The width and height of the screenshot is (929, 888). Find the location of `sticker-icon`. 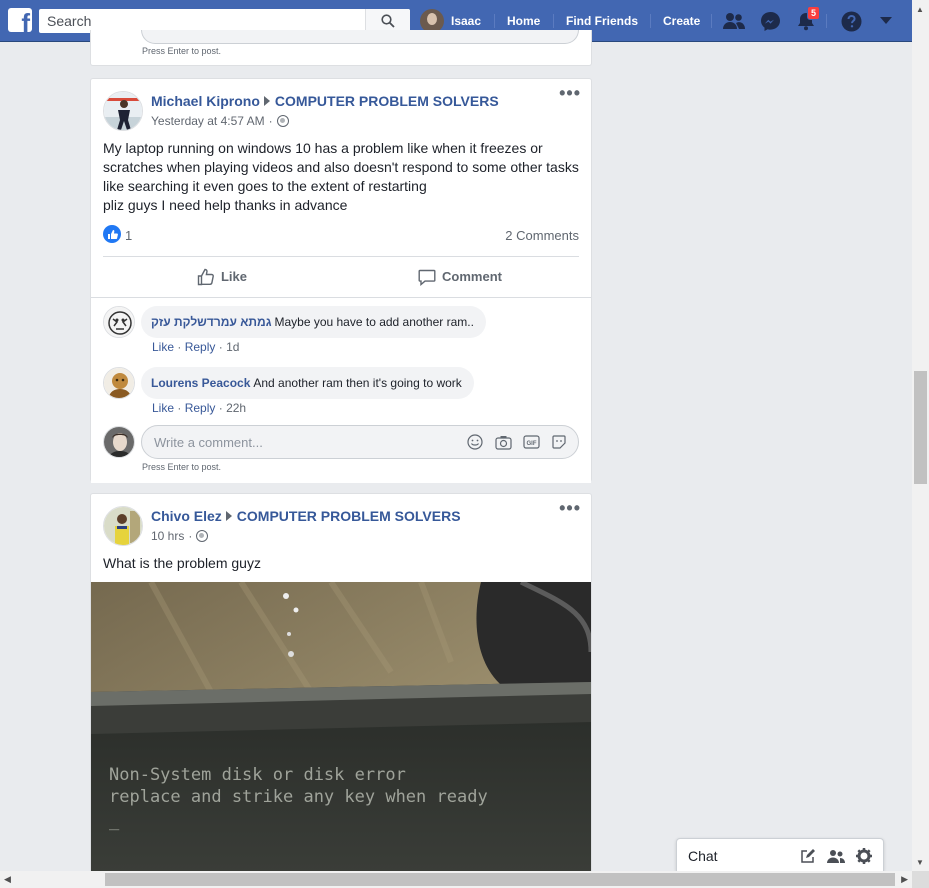

sticker-icon is located at coordinates (559, 442).